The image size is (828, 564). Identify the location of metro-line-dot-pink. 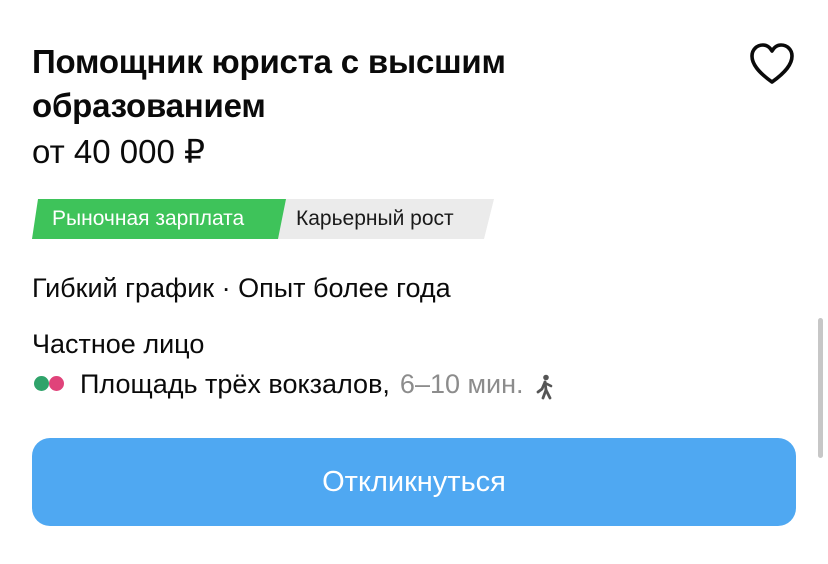
(56, 383).